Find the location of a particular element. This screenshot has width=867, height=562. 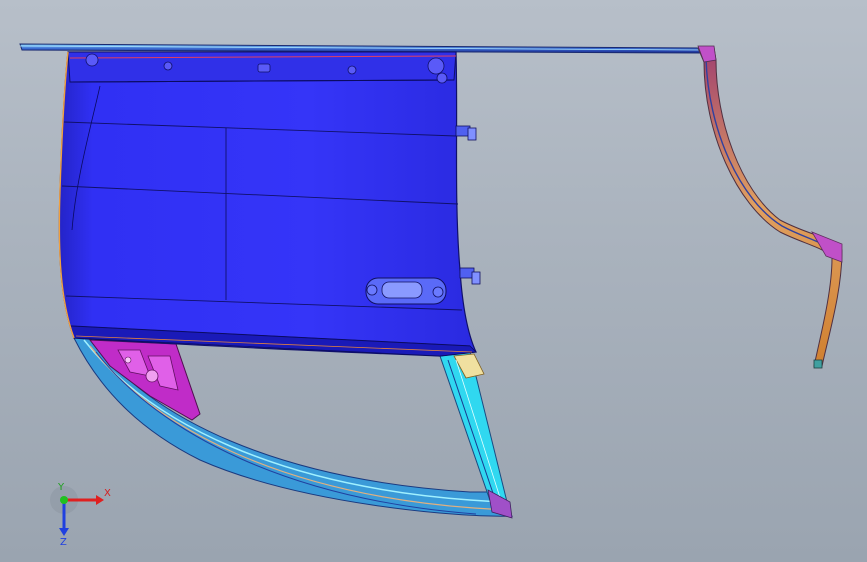

y-axis-marker is located at coordinates (64, 500).